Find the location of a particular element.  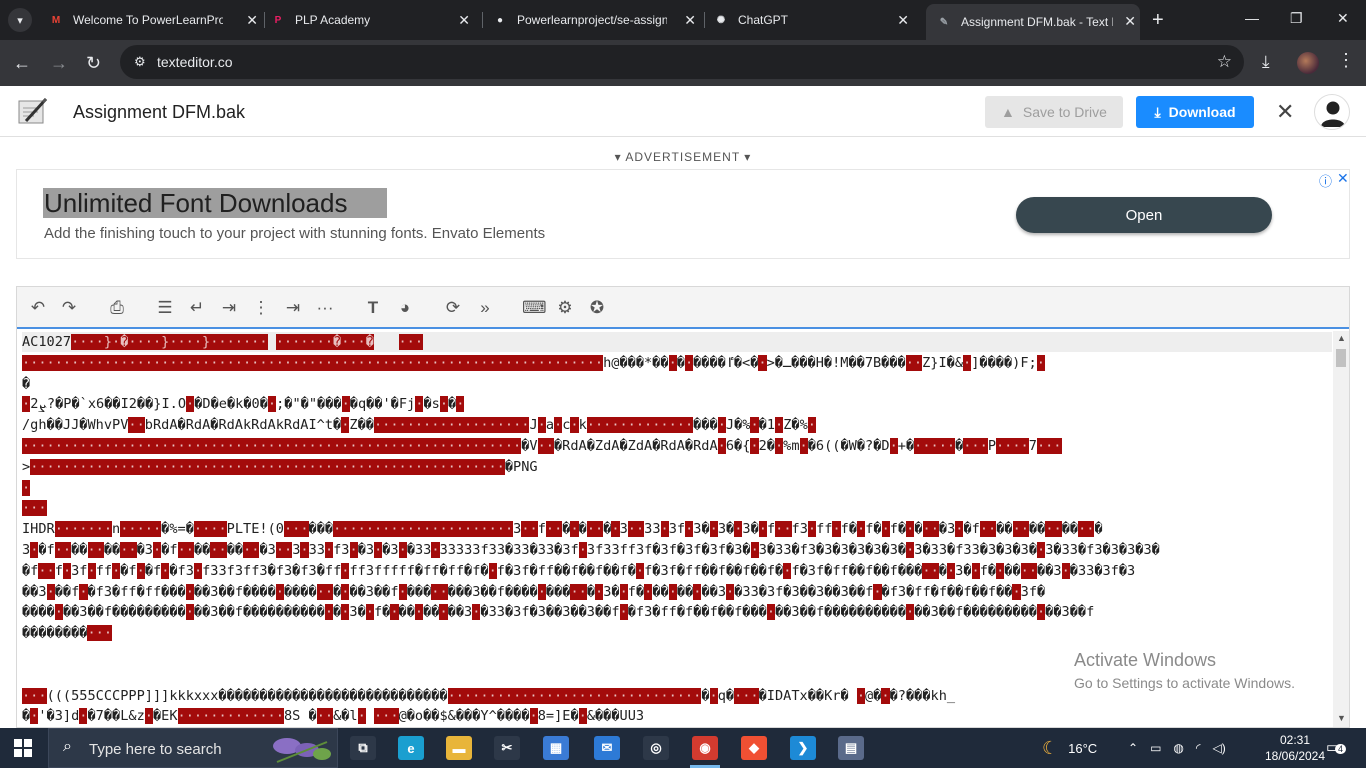

bookmark-star-icon: ☆ is located at coordinates (1224, 62).